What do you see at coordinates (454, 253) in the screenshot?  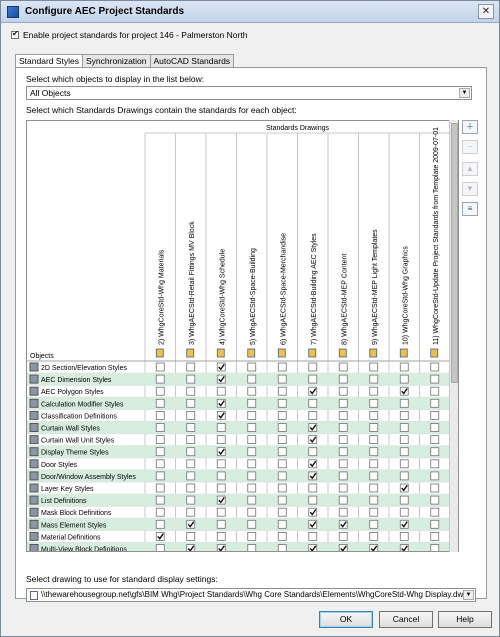 I see `grid-scroll-thumb` at bounding box center [454, 253].